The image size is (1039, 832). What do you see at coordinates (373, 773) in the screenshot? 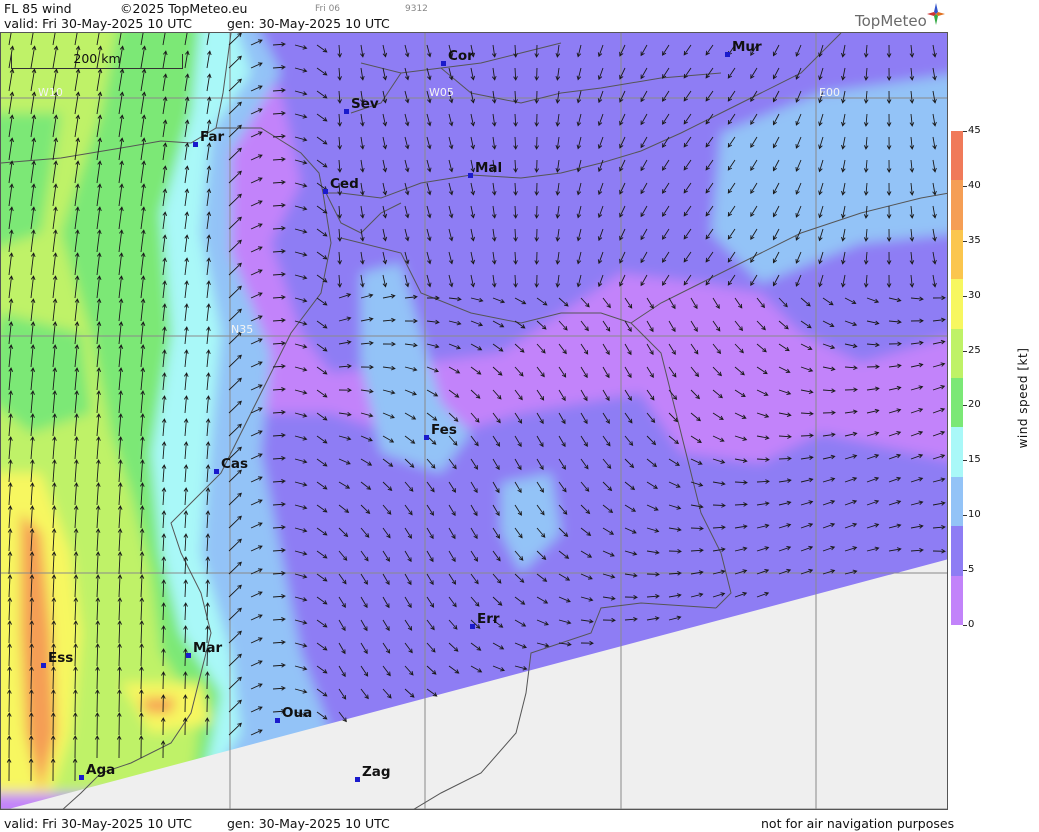
I see `city-zag: Zag` at bounding box center [373, 773].